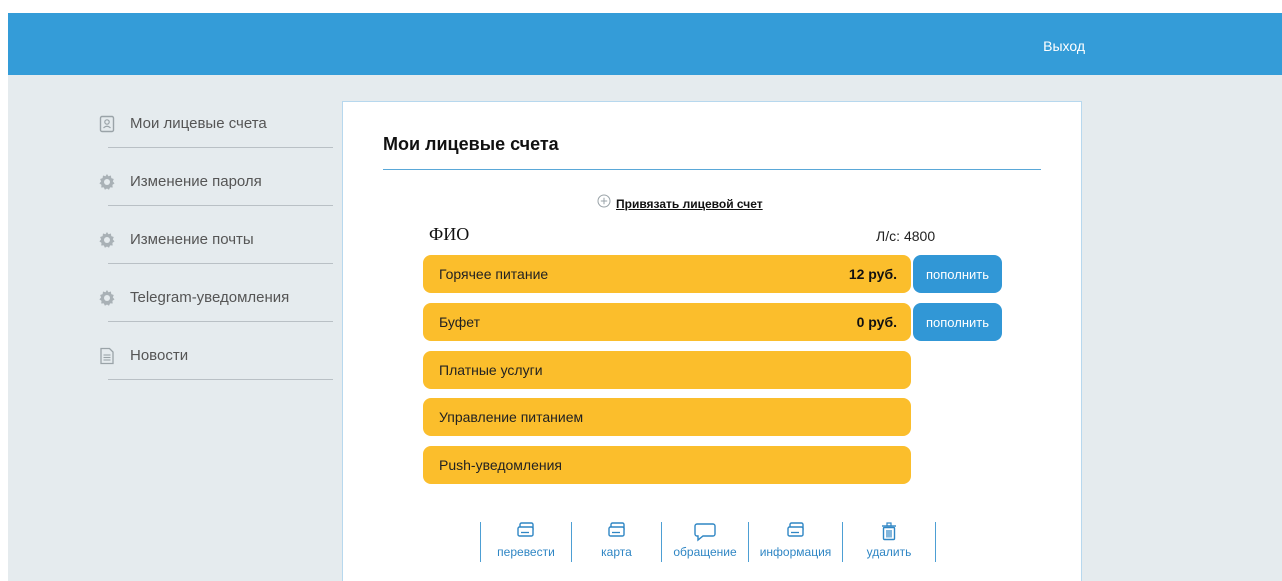 This screenshot has height=581, width=1282. What do you see at coordinates (689, 203) in the screenshot?
I see `bind-account-label: Привязать лицевой счет` at bounding box center [689, 203].